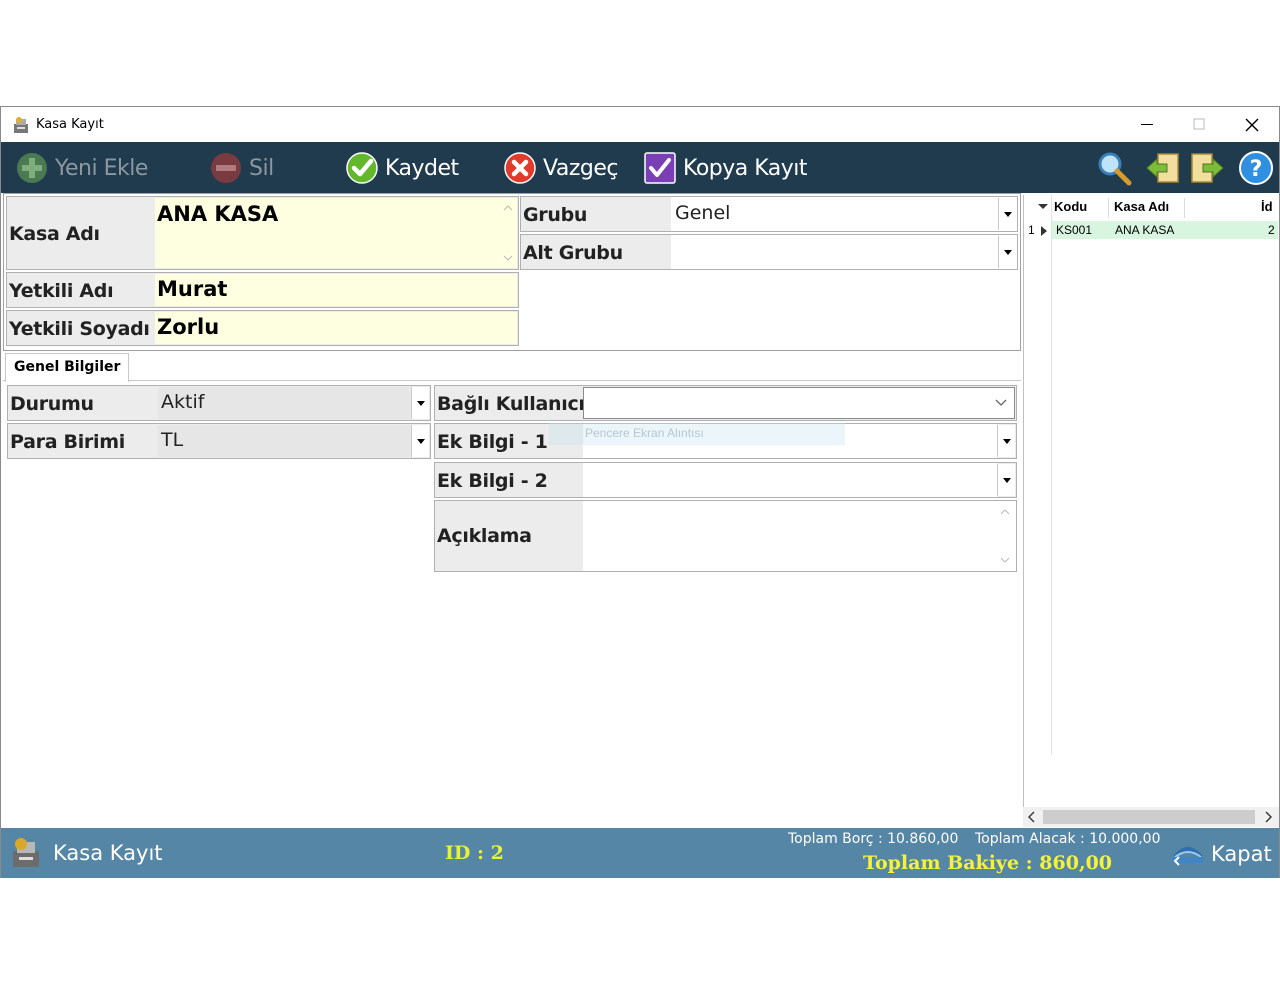  I want to click on kapat-button: Kapat, so click(1221, 854).